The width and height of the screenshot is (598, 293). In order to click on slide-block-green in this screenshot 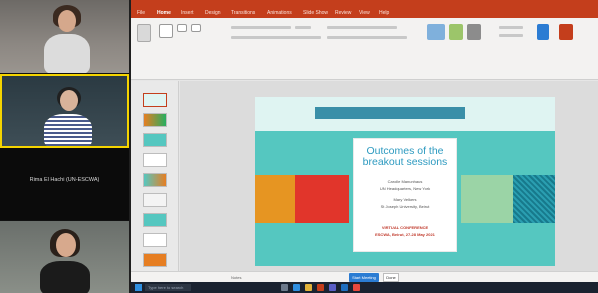, I will do `click(487, 199)`.